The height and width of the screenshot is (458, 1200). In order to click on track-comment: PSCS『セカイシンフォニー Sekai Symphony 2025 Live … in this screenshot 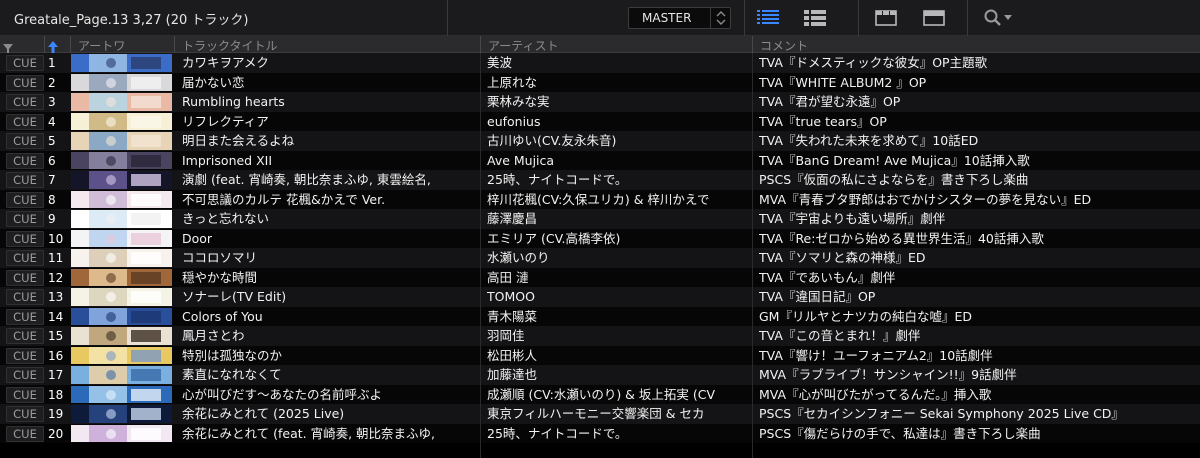, I will do `click(941, 413)`.